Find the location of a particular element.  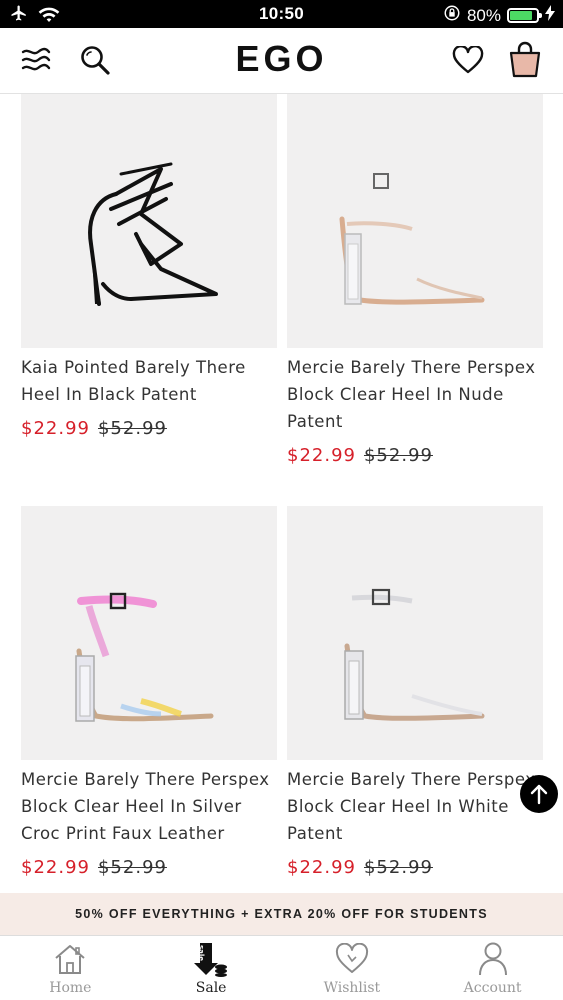

charging-bolt-icon is located at coordinates (550, 15).